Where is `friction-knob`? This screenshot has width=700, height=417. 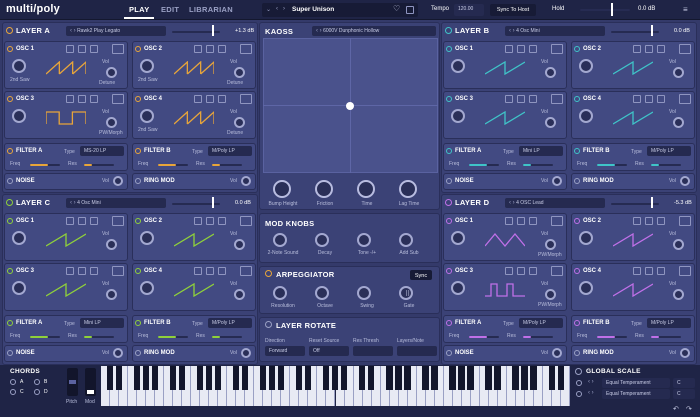 friction-knob is located at coordinates (324, 189).